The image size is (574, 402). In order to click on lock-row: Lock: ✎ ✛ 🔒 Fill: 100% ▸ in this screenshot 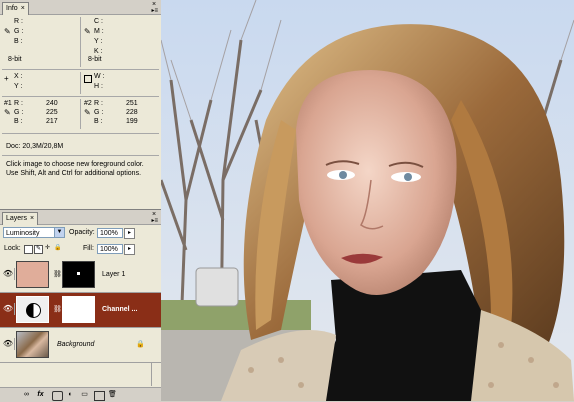, I will do `click(80, 249)`.